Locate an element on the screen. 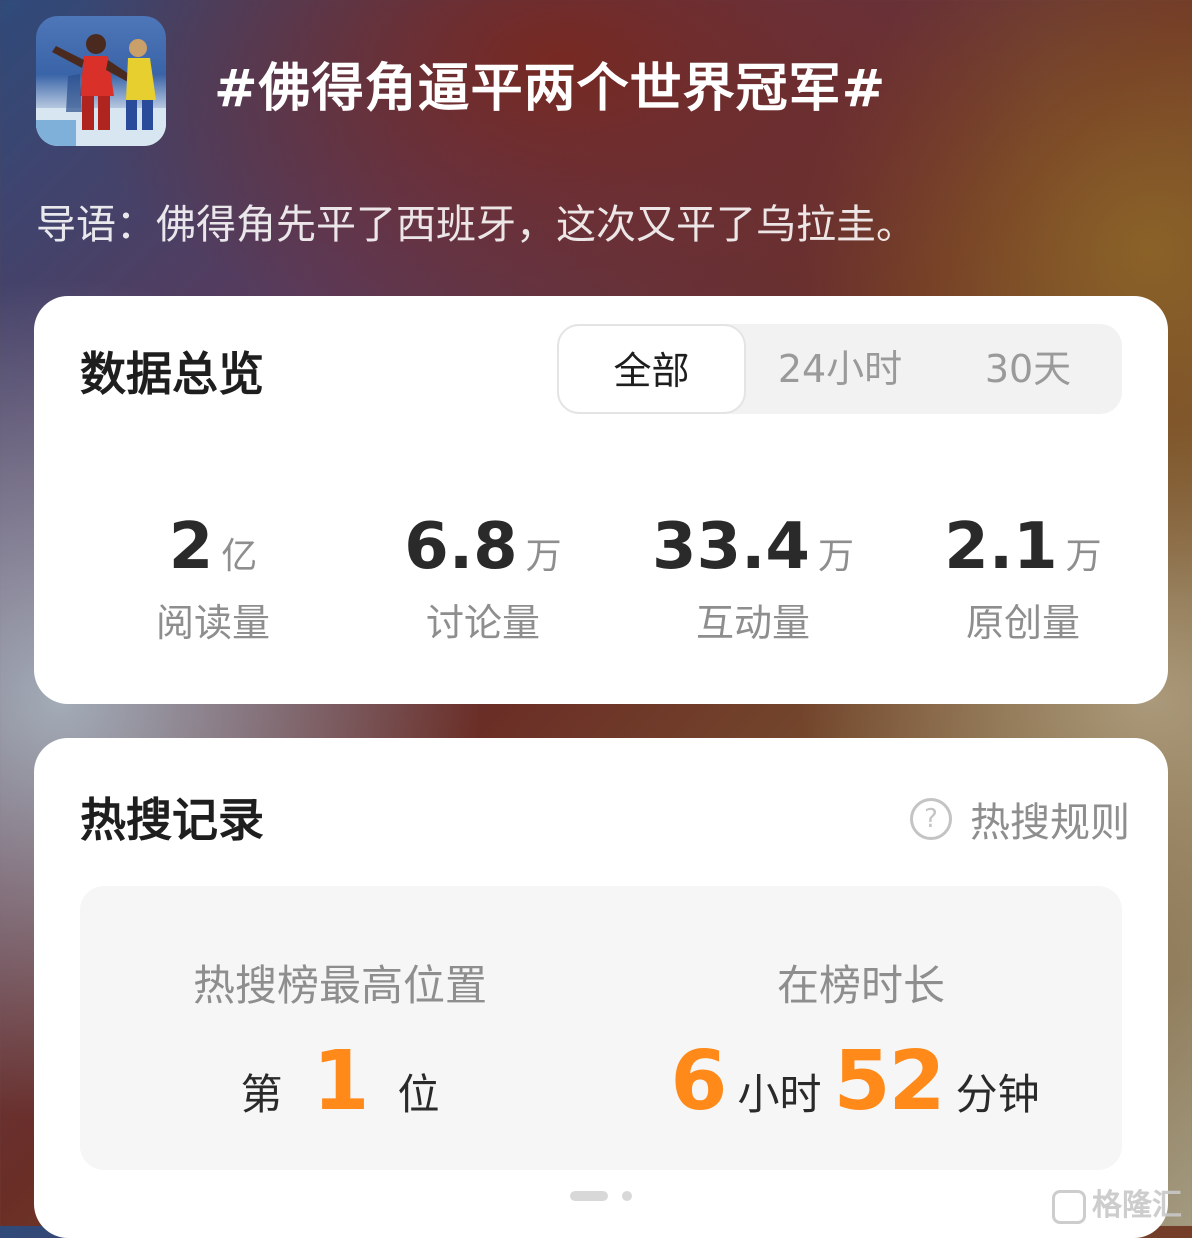 The image size is (1192, 1238). page-indicator is located at coordinates (601, 1194).